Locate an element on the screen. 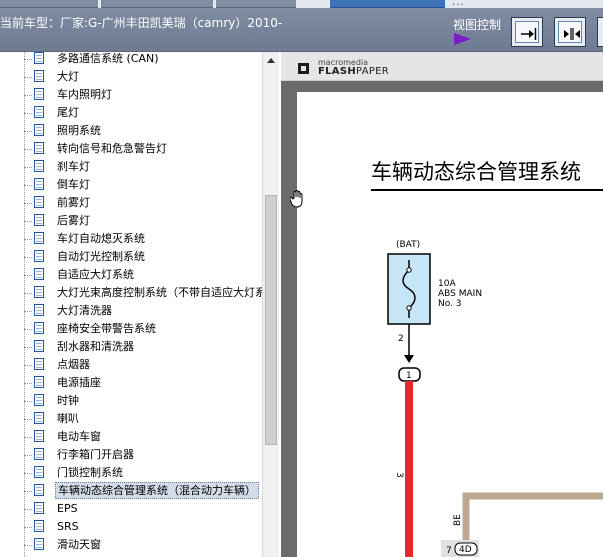 The height and width of the screenshot is (557, 603). tree-item-label: 自动灯光控制系统 is located at coordinates (101, 256).